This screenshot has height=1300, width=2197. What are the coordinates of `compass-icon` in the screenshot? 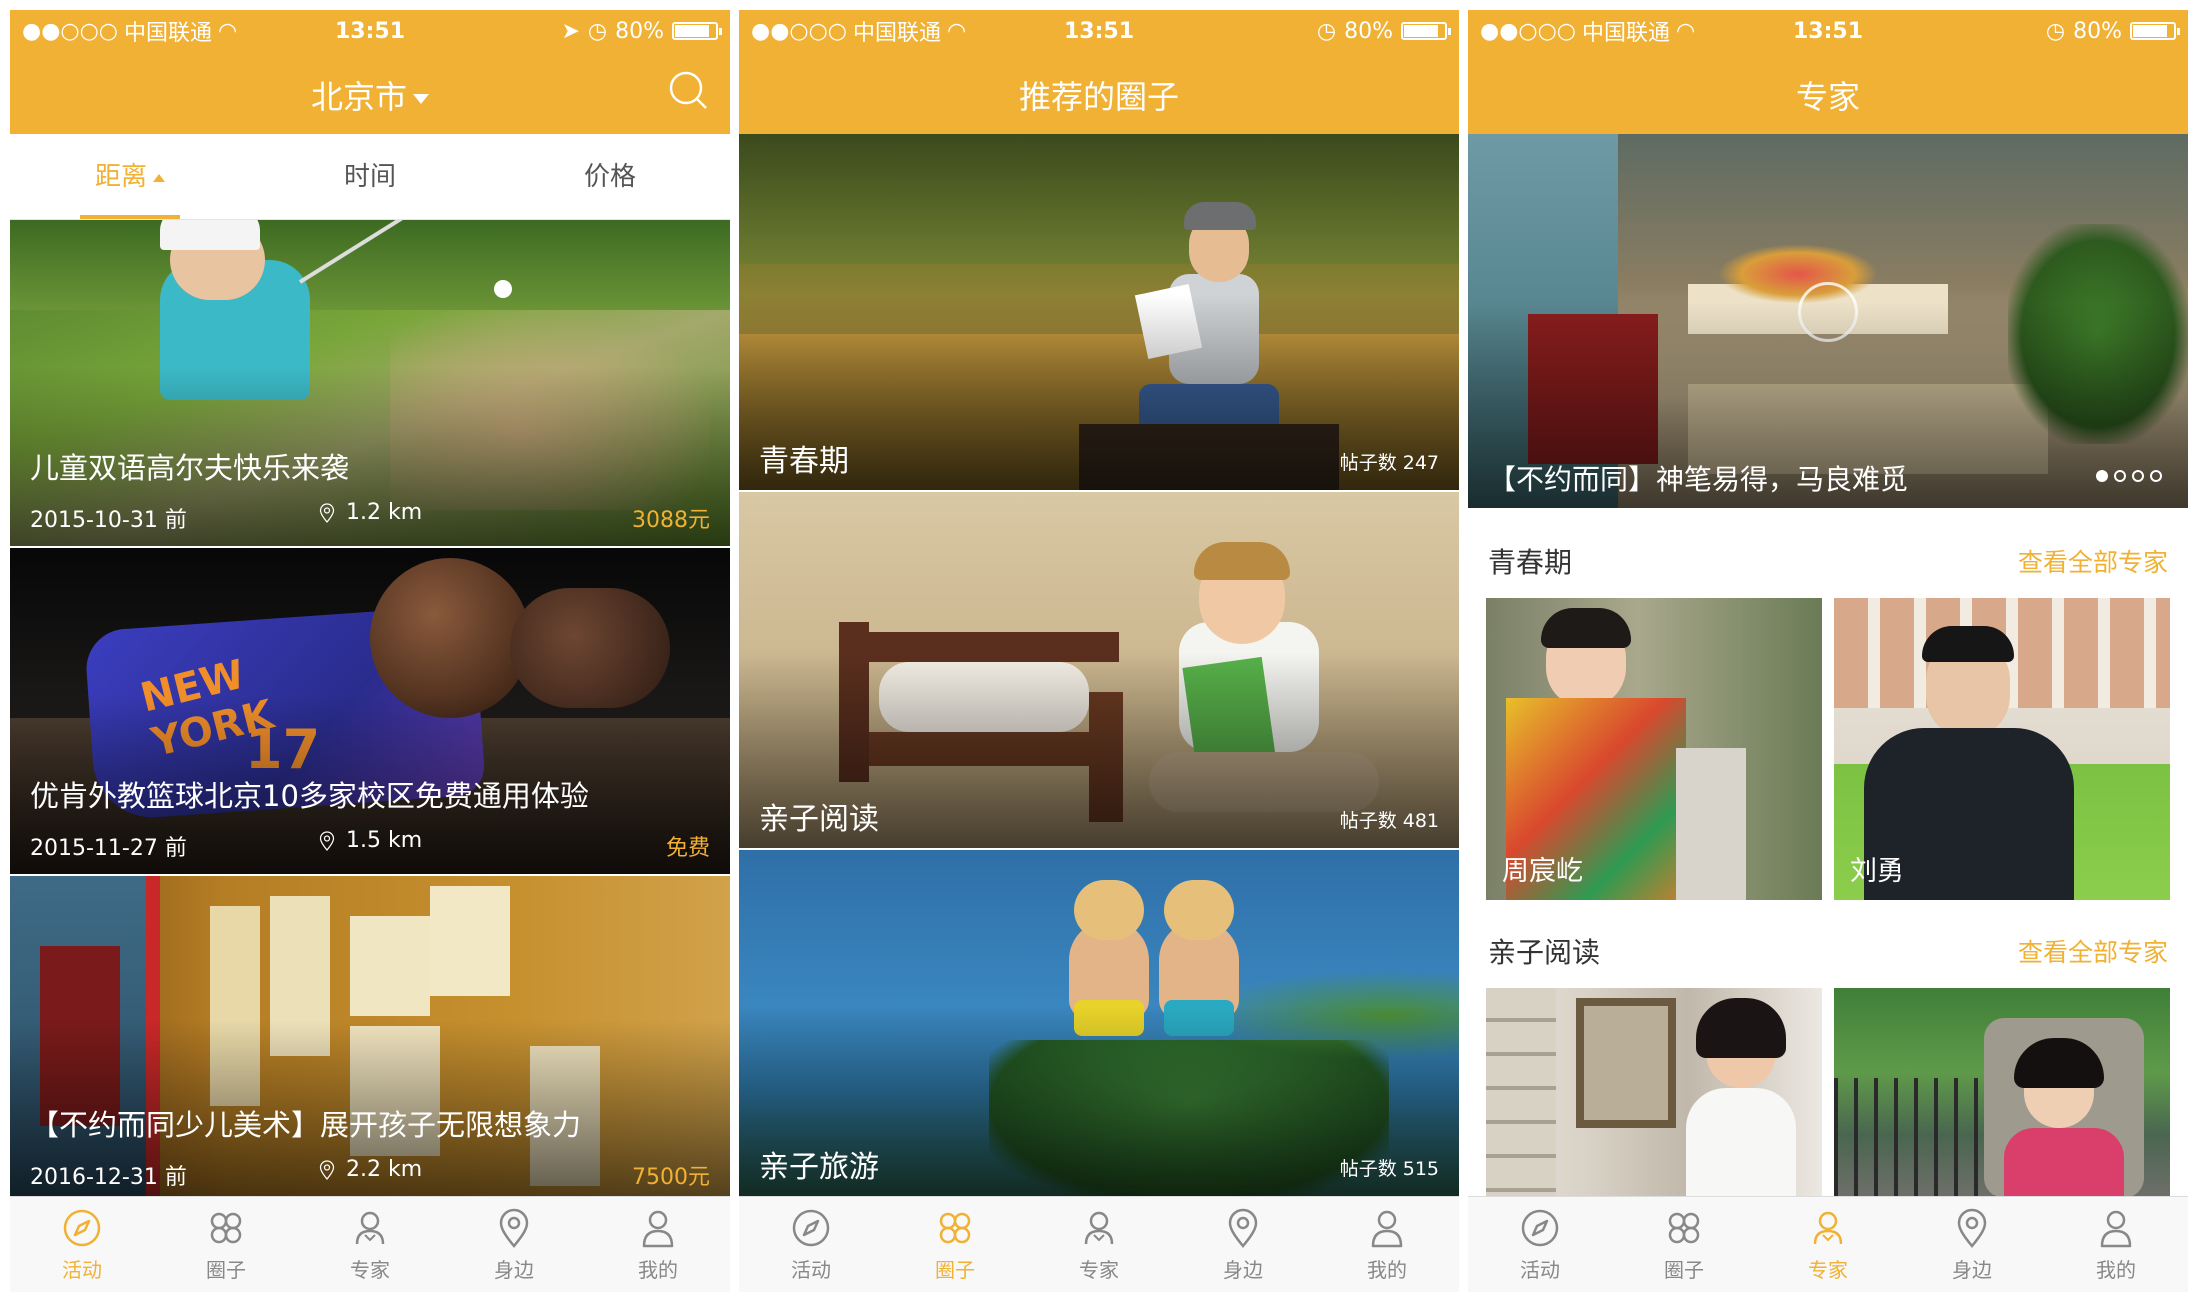 It's located at (82, 1228).